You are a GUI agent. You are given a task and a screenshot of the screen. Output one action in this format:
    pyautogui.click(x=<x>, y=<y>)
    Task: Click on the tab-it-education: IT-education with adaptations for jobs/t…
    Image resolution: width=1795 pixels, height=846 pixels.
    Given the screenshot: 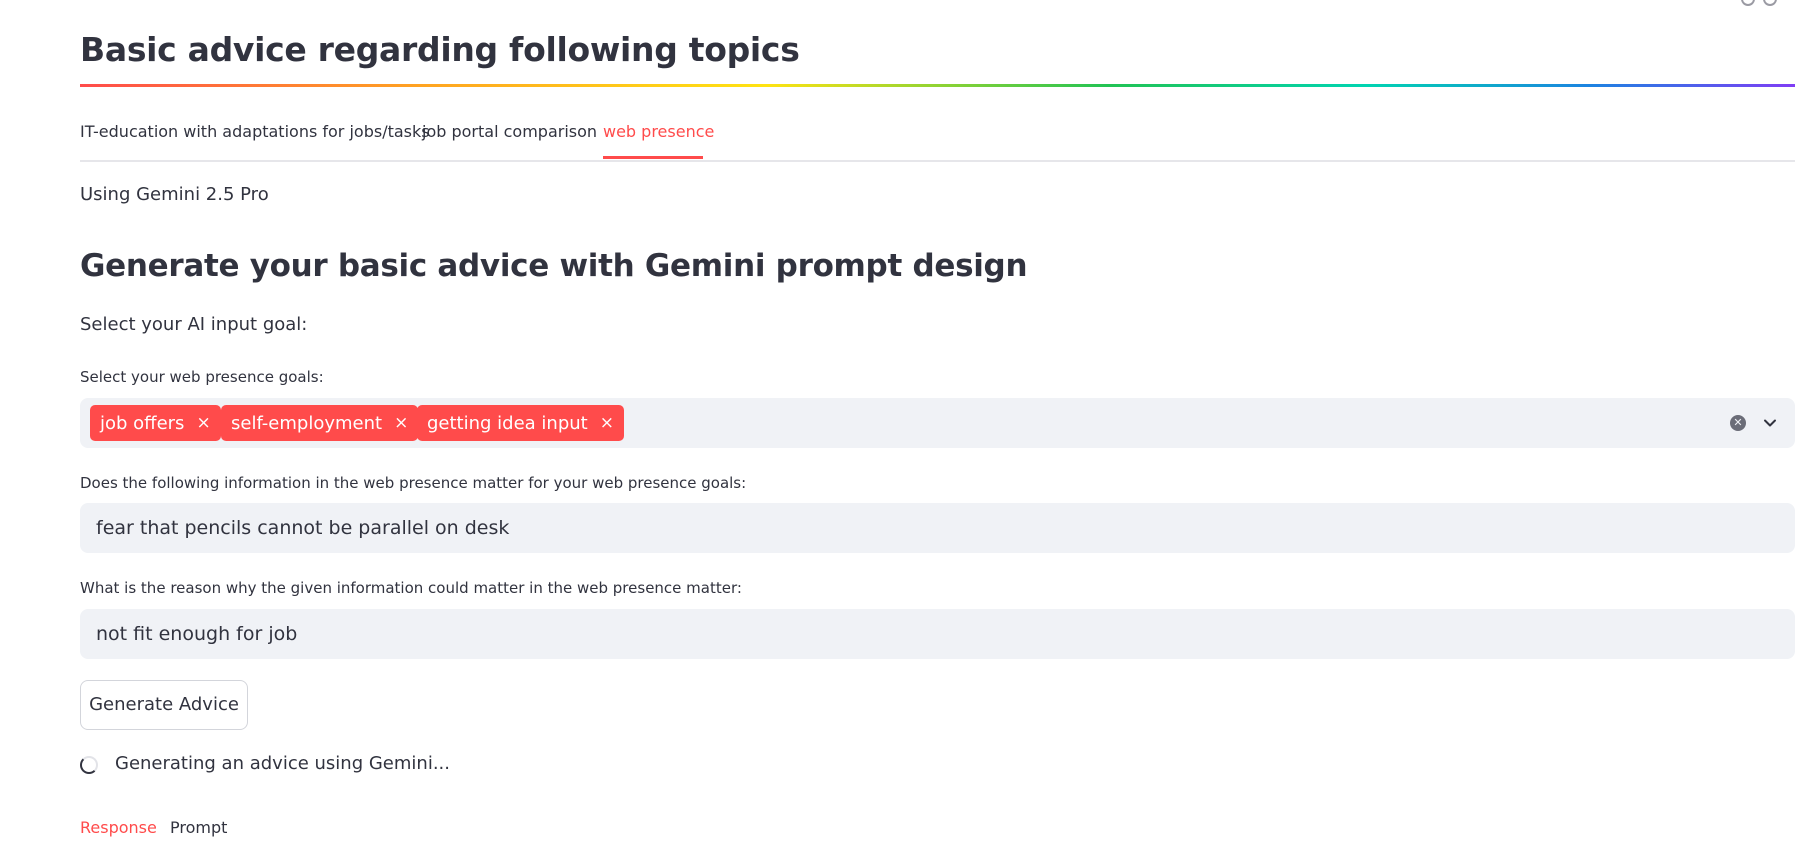 What is the action you would take?
    pyautogui.click(x=255, y=131)
    